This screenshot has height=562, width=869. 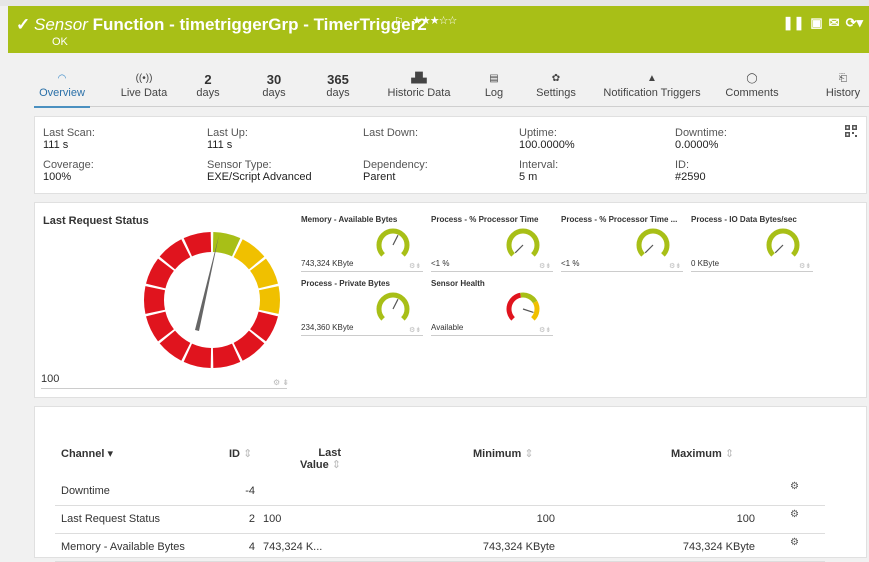 I want to click on row-maximum: 743,324 KByte, so click(x=718, y=547).